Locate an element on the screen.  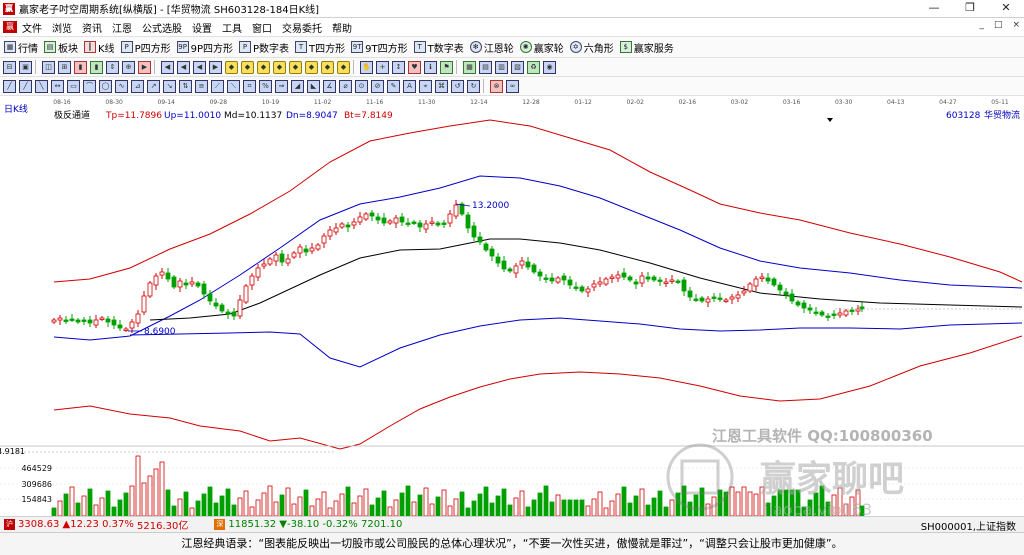
channel-icon: ◢ is located at coordinates (297, 86).